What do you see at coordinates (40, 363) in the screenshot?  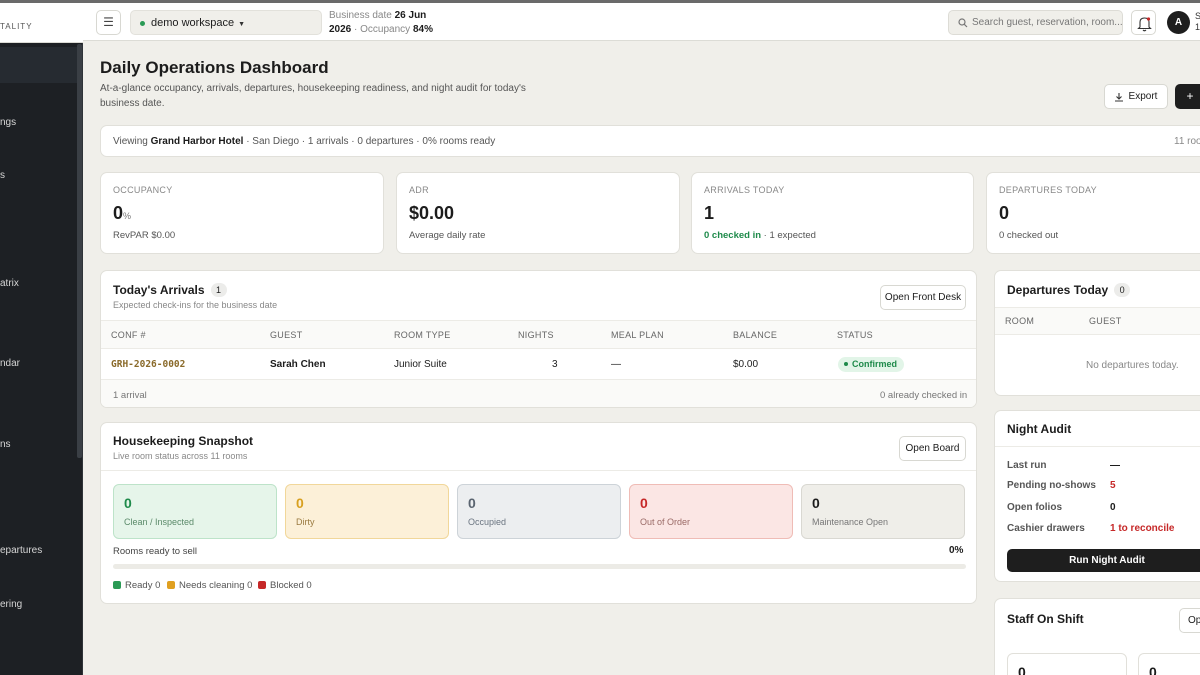 I see `sidebar-item-calendar: ndar` at bounding box center [40, 363].